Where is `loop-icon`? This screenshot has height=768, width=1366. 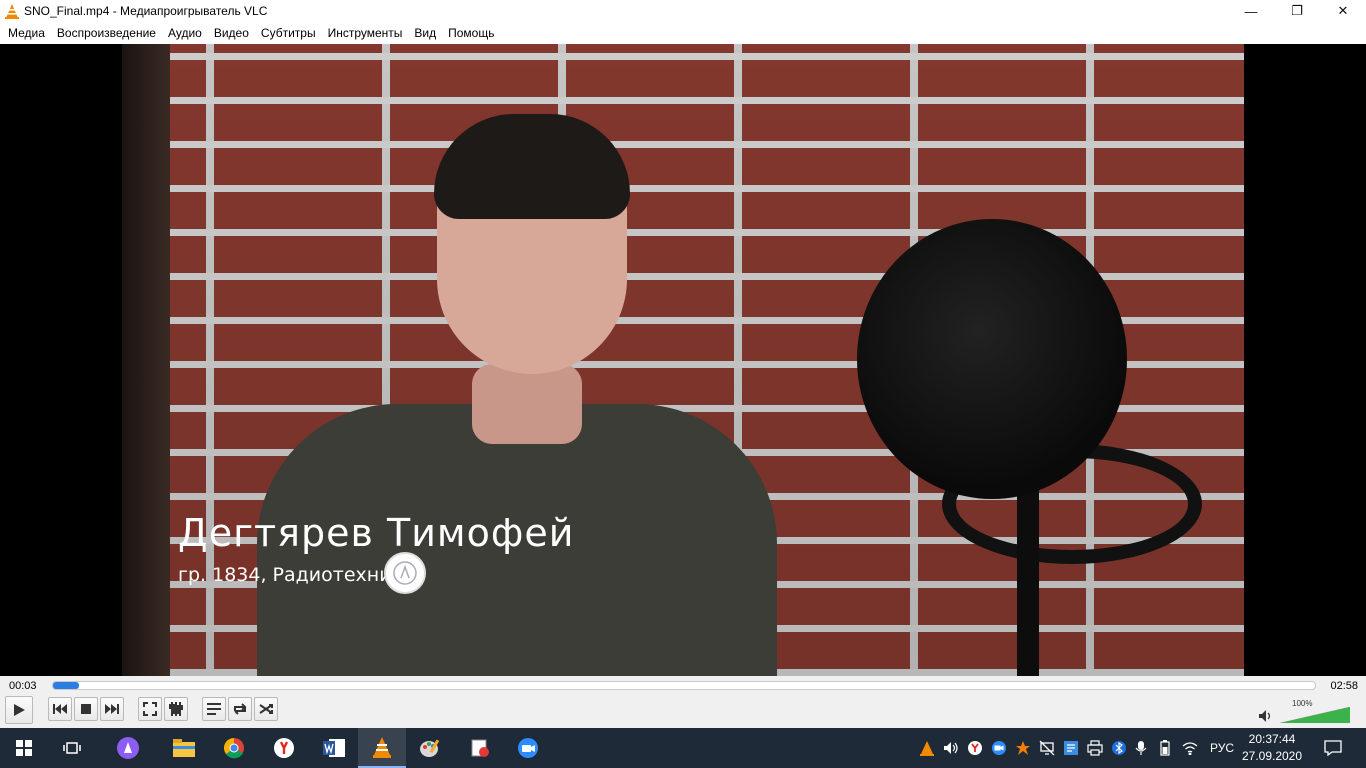
loop-icon is located at coordinates (240, 709).